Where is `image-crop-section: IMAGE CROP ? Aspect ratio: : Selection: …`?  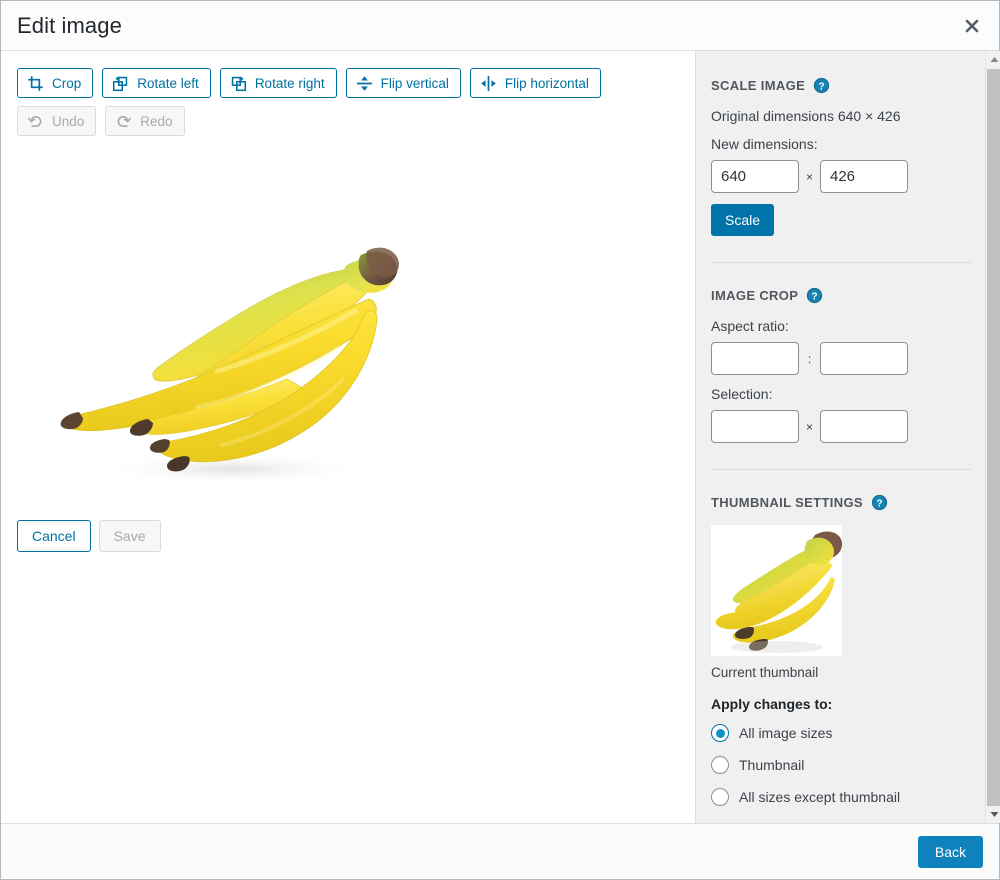 image-crop-section: IMAGE CROP ? Aspect ratio: : Selection: … is located at coordinates (848, 365).